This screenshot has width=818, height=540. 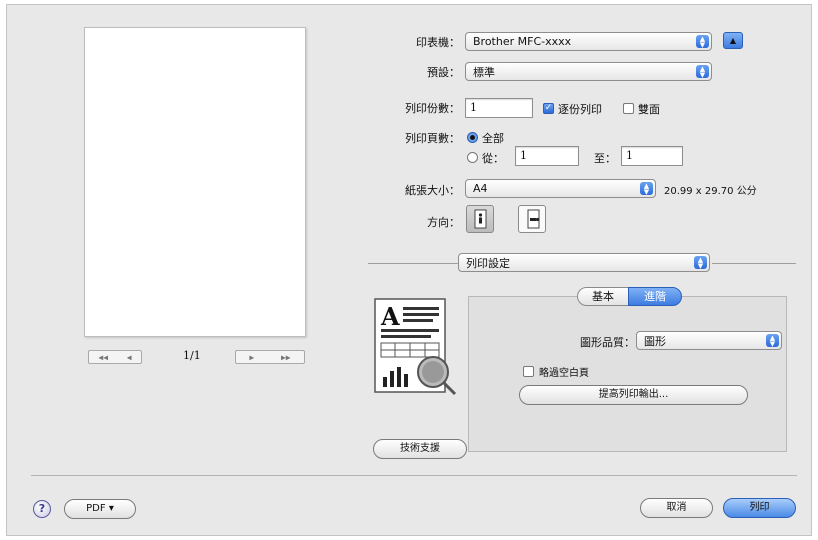 What do you see at coordinates (432, 108) in the screenshot?
I see `copies-label: 列印份數：` at bounding box center [432, 108].